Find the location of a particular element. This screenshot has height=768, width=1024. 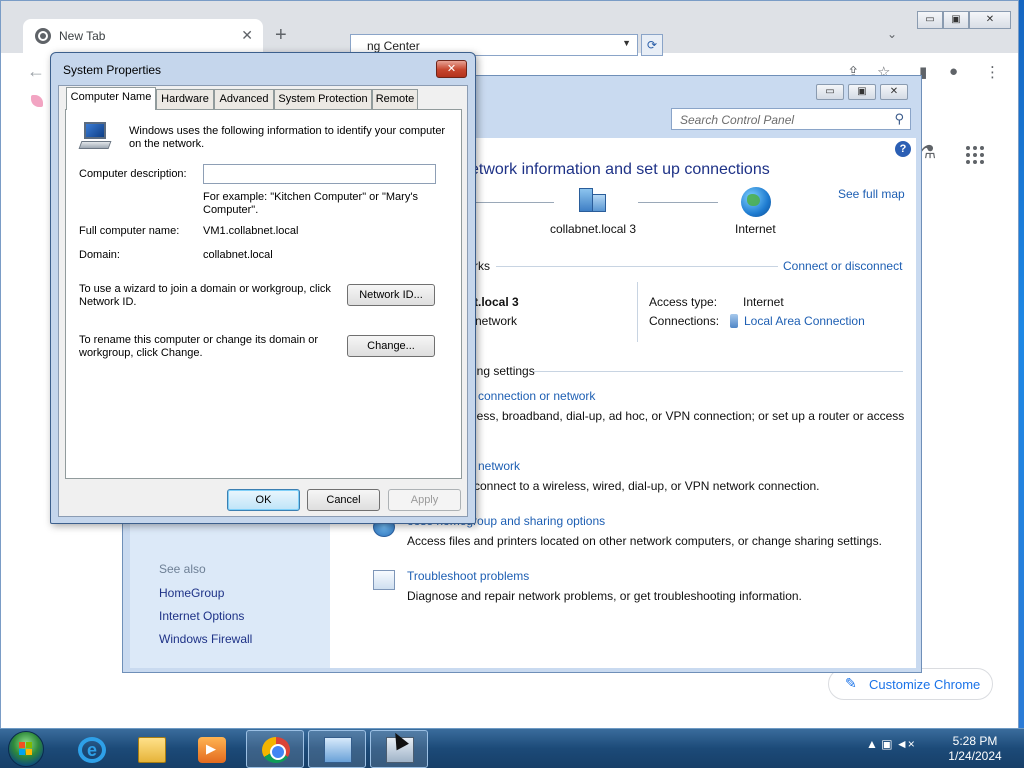

clock-time: 5:28 PM is located at coordinates (975, 741).